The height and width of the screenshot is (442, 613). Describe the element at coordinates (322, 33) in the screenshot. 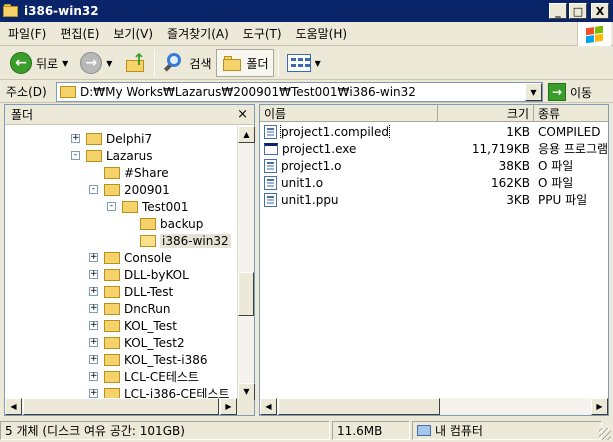

I see `menu-help: 도움말(H)` at that location.